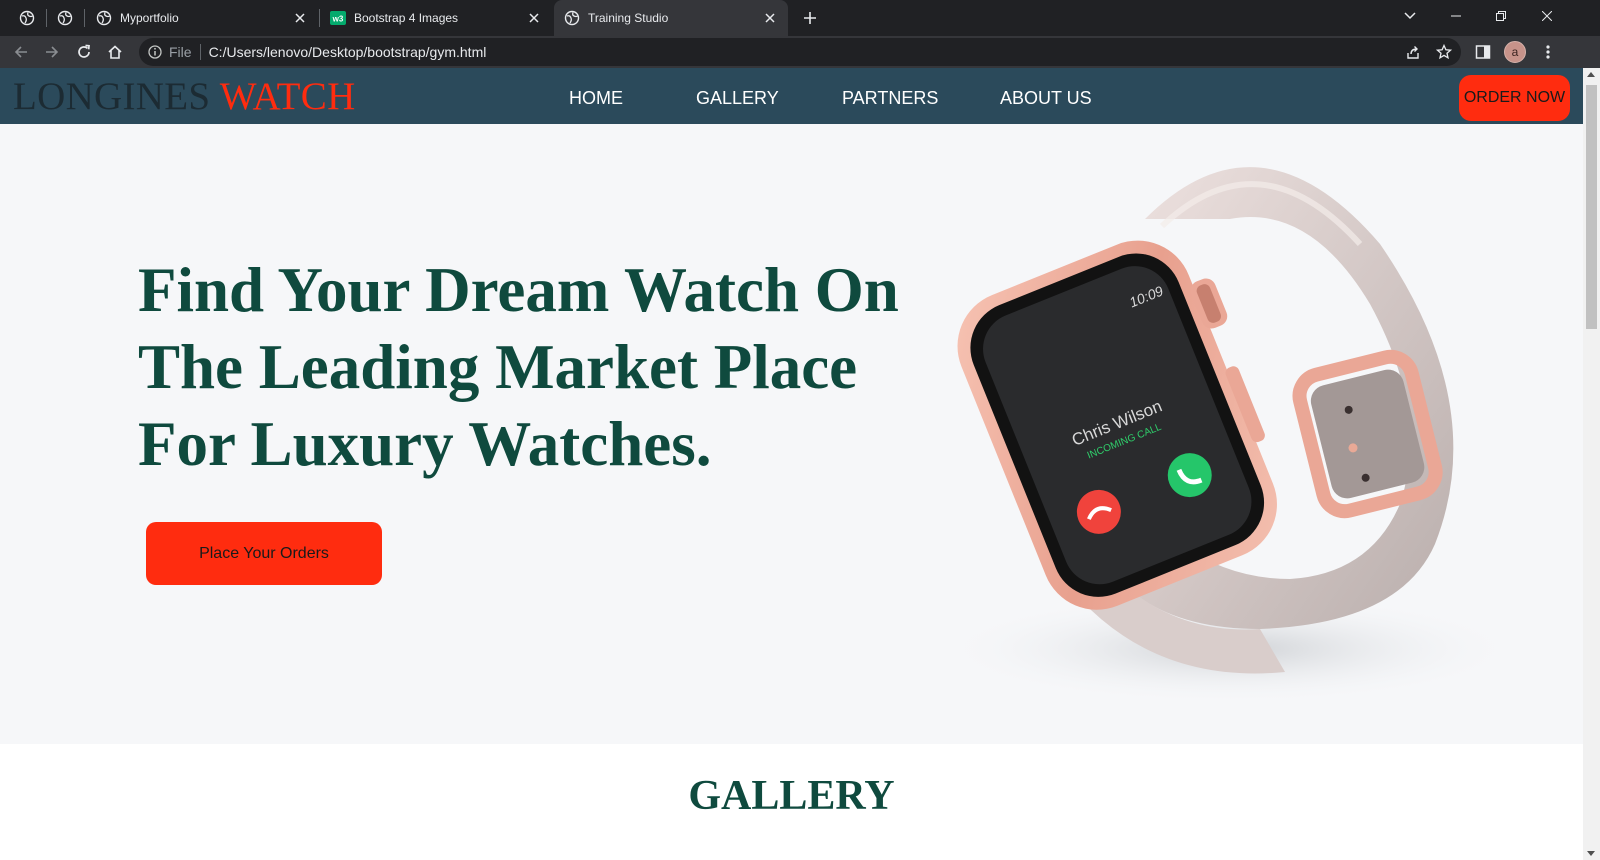 The width and height of the screenshot is (1600, 860). What do you see at coordinates (890, 98) in the screenshot?
I see `nav-link-partners: PARTNERS` at bounding box center [890, 98].